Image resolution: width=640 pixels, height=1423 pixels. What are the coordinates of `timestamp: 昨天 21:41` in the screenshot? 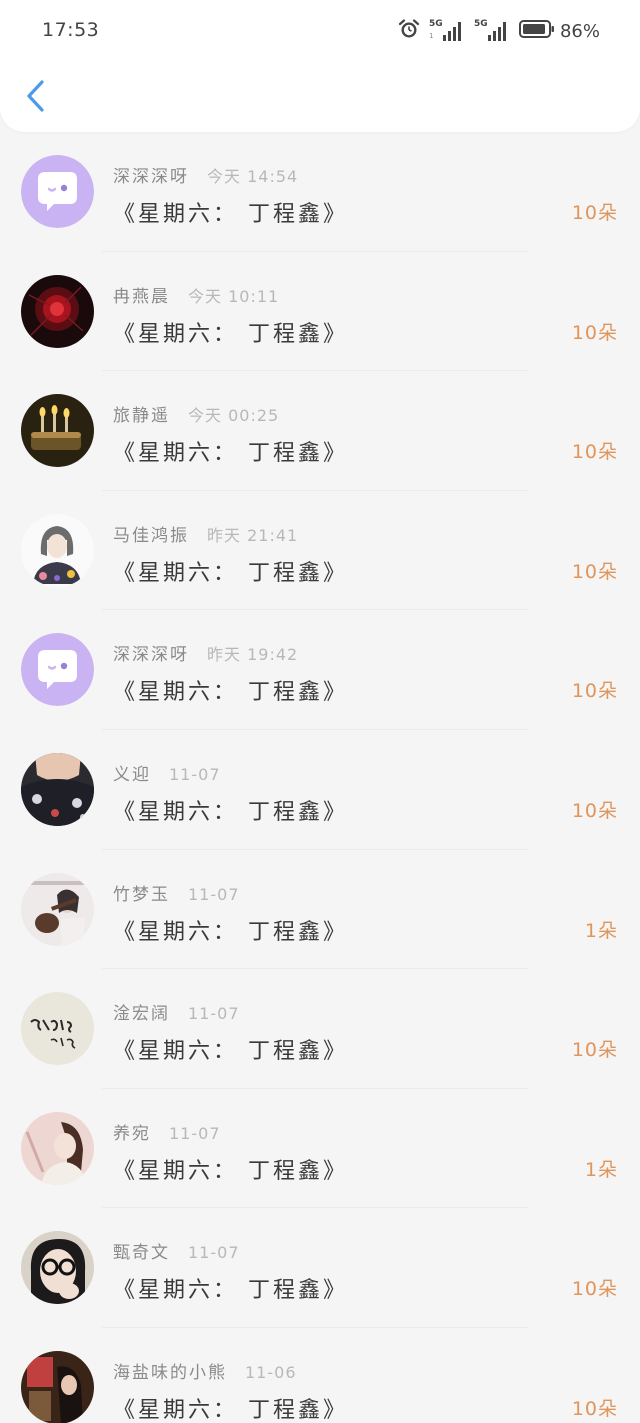 It's located at (253, 535).